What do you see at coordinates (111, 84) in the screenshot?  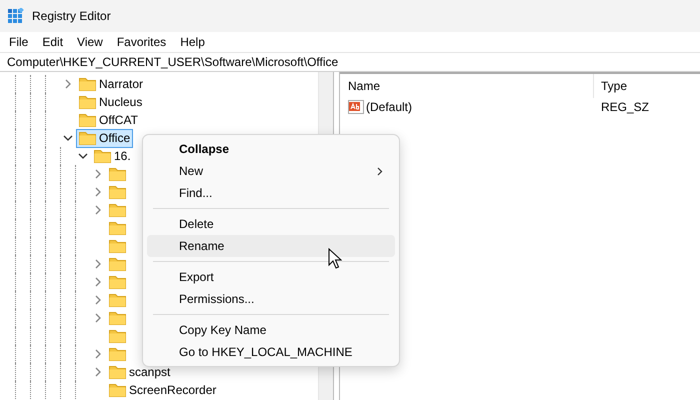 I see `tree-item: Narrator` at bounding box center [111, 84].